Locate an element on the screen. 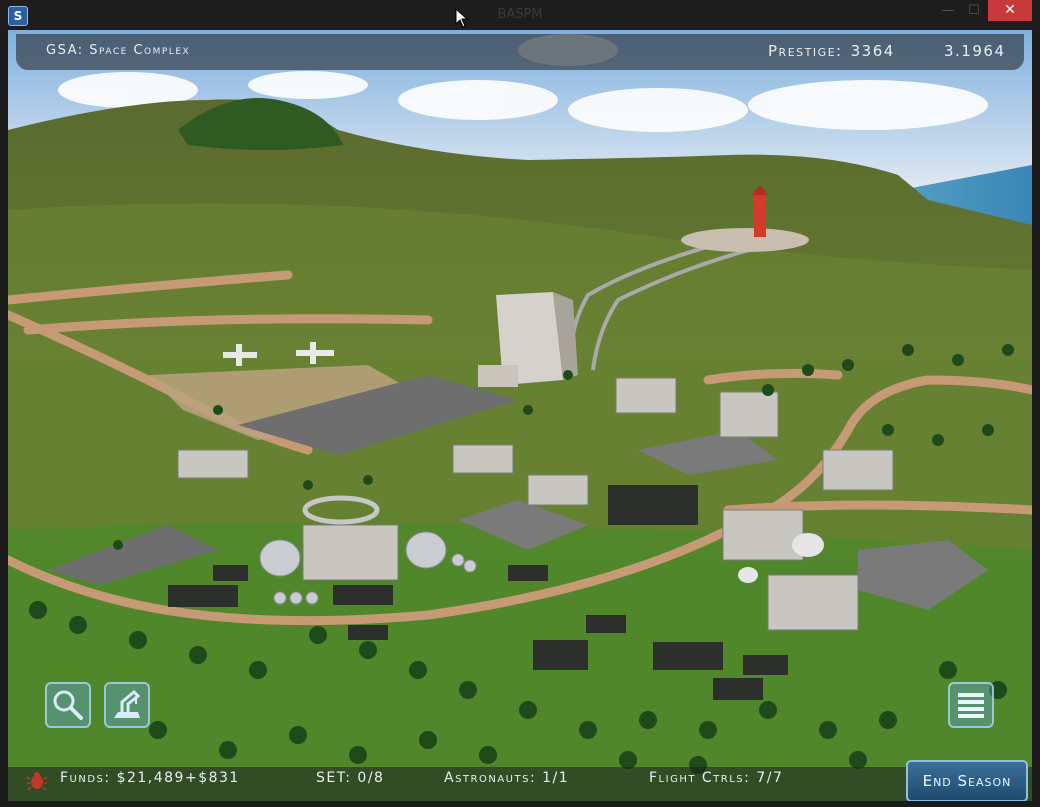 Image resolution: width=1040 pixels, height=807 pixels. search-icon is located at coordinates (68, 705).